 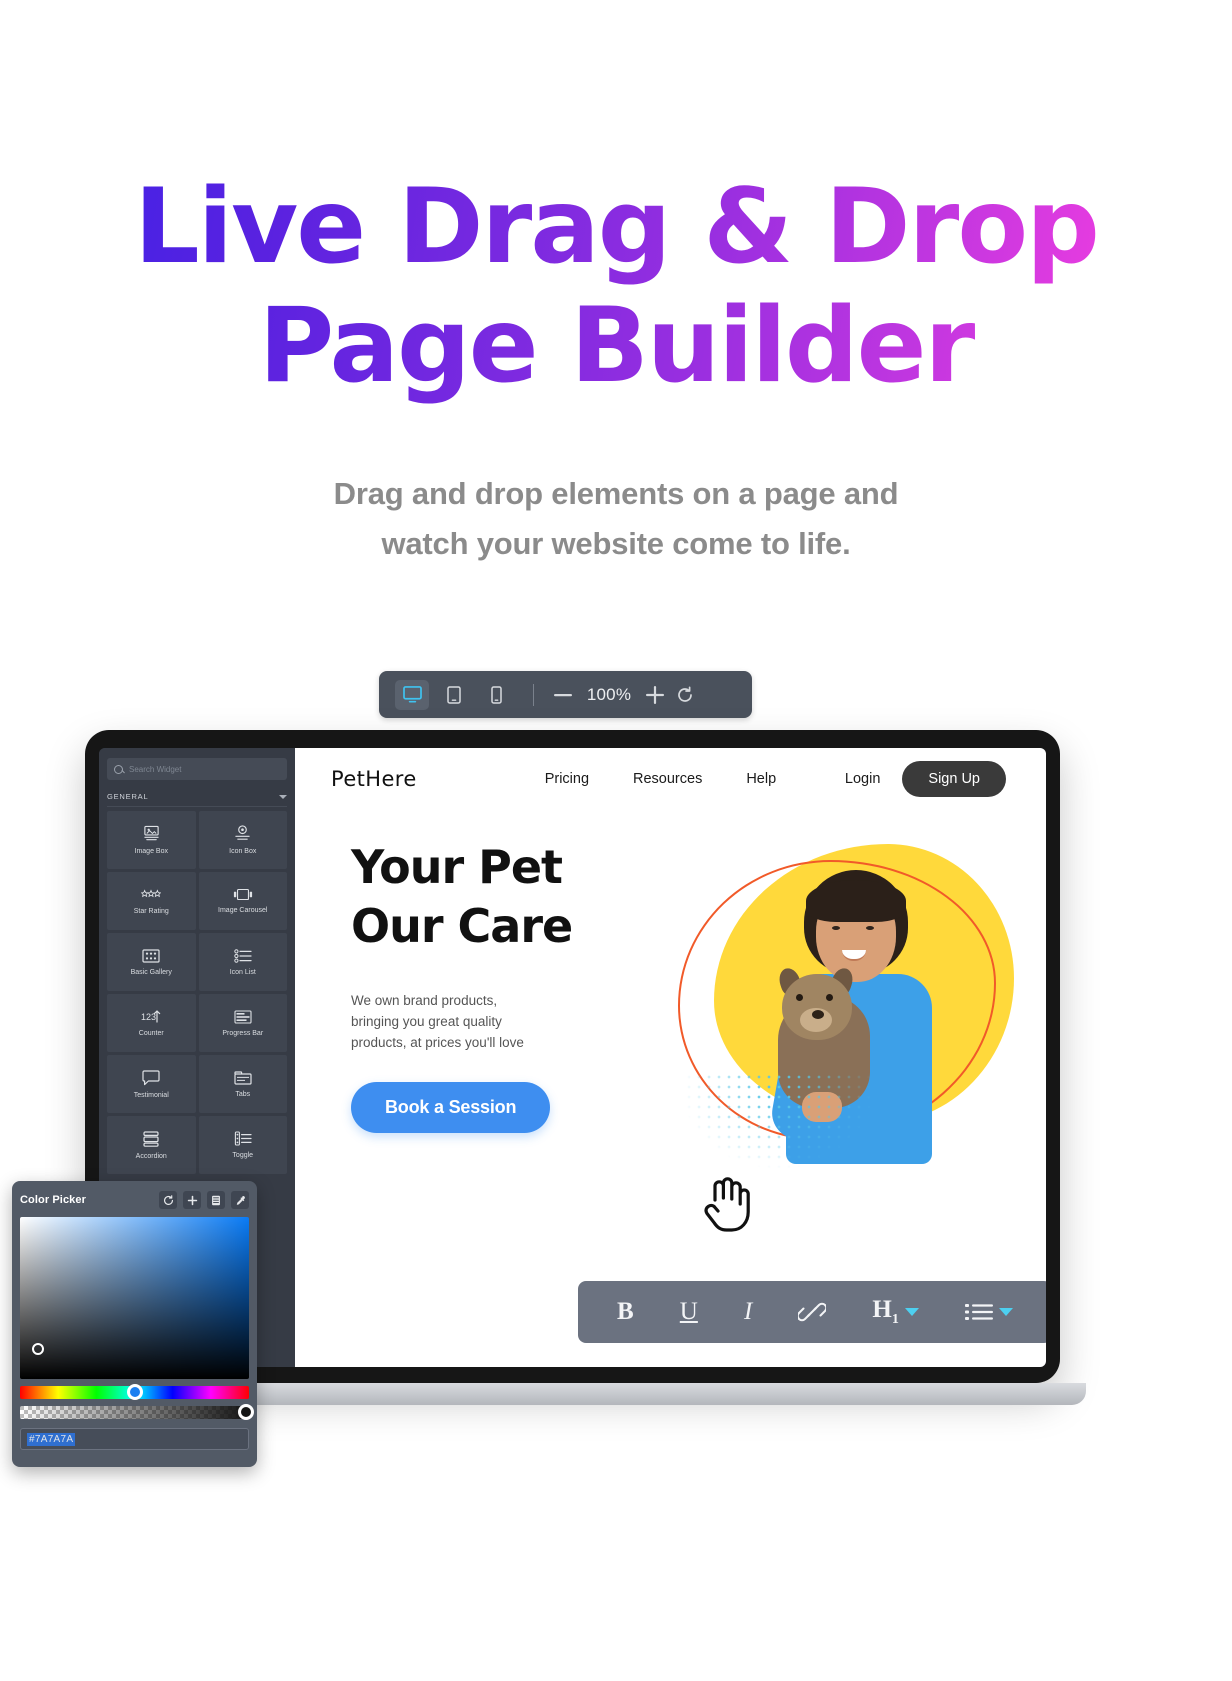 I want to click on widget-label: Accordion, so click(x=151, y=1156).